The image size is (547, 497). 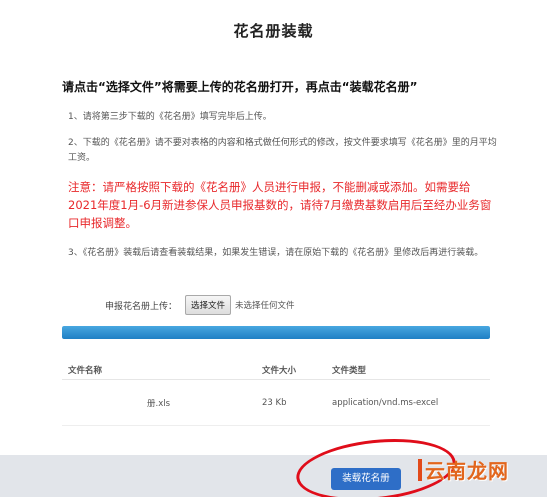 What do you see at coordinates (349, 370) in the screenshot?
I see `header-file-type: 文件类型` at bounding box center [349, 370].